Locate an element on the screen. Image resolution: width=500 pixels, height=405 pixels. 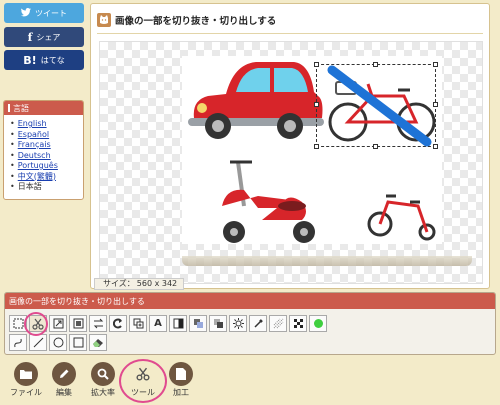
image-size-label: サイズ： 560 x 342 is located at coordinates (139, 284).